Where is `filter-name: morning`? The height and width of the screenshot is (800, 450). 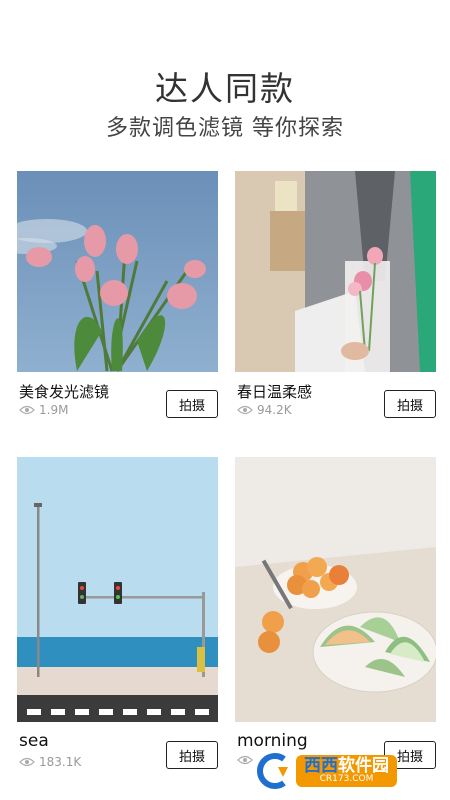
filter-name: morning is located at coordinates (272, 741).